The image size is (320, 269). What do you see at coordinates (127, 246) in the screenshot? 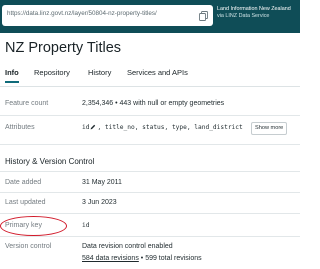
I see `version-control-value: Data revision control enabled` at bounding box center [127, 246].